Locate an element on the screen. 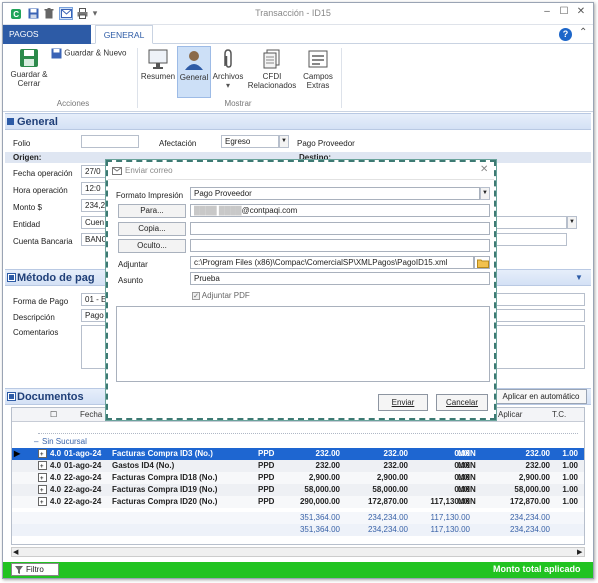  ribbon-tabs: PAGOS PROVEEDOR GENERAL ? ⌃ is located at coordinates (298, 41).